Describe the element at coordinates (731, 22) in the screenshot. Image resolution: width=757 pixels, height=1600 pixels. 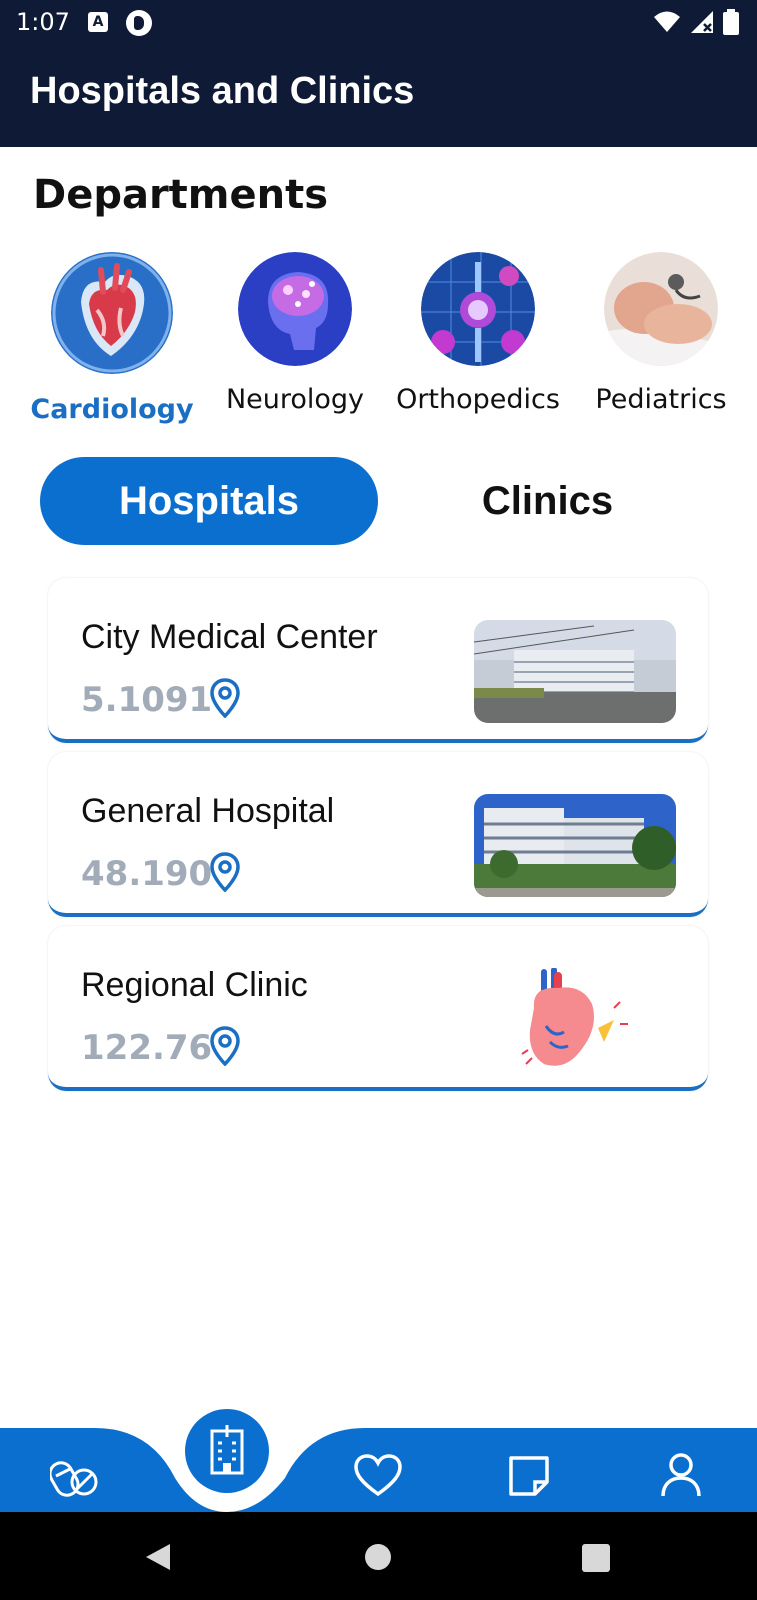
I see `battery-icon` at that location.